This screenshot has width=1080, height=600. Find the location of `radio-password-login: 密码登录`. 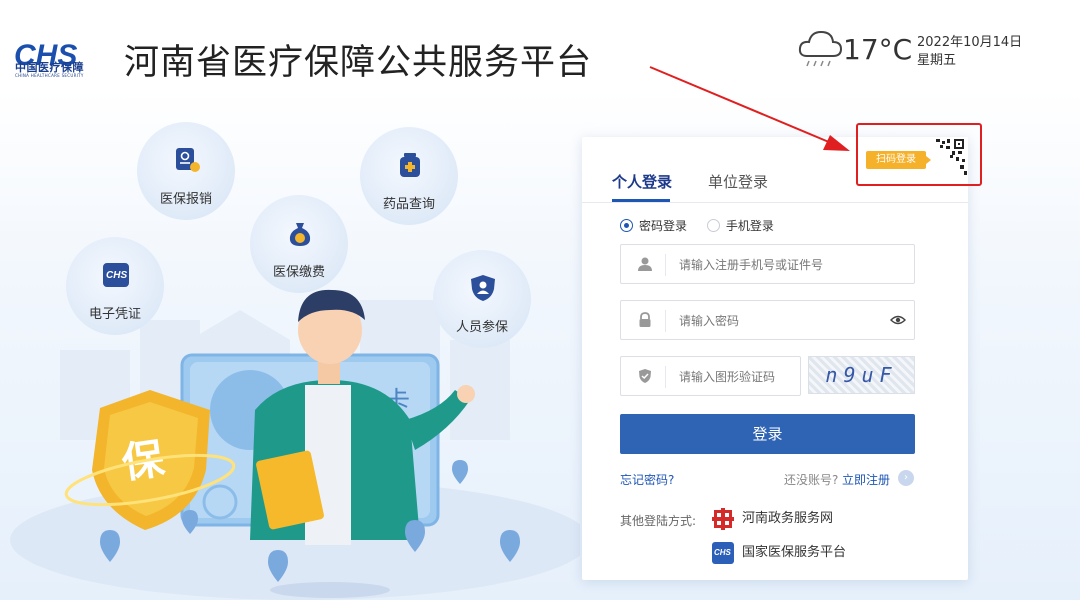

radio-password-login: 密码登录 is located at coordinates (653, 225).